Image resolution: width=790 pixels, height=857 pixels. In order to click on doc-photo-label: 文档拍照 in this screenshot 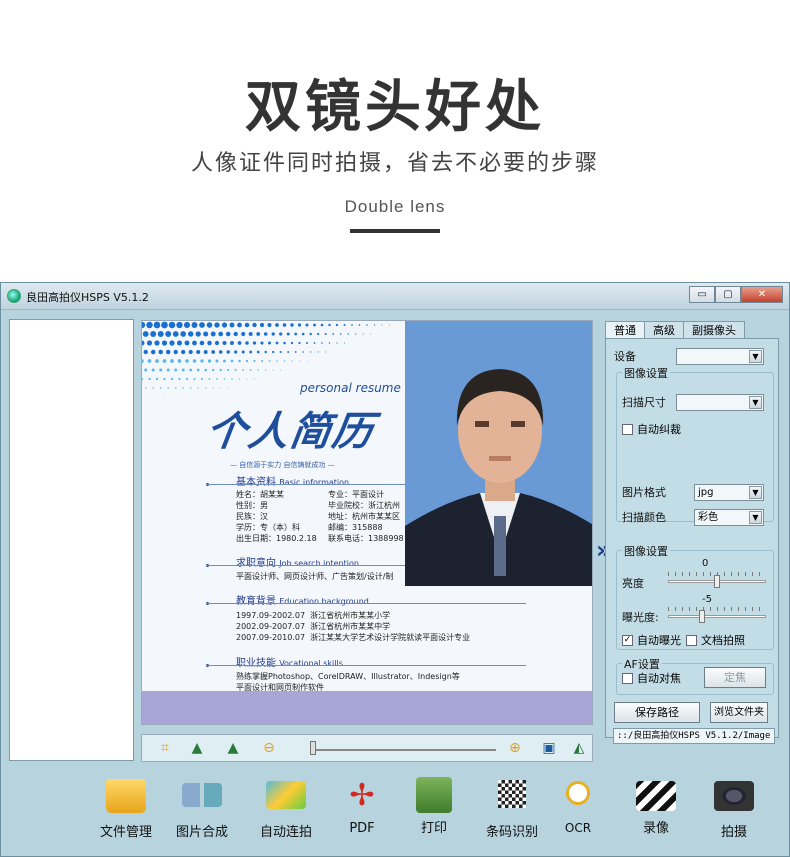, I will do `click(723, 640)`.